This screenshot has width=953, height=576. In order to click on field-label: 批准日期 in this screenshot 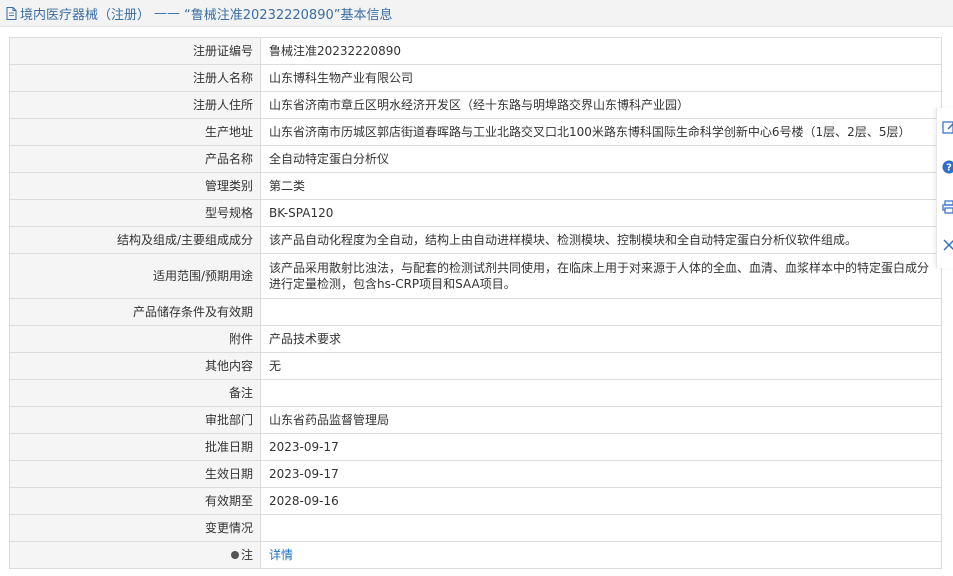, I will do `click(135, 447)`.